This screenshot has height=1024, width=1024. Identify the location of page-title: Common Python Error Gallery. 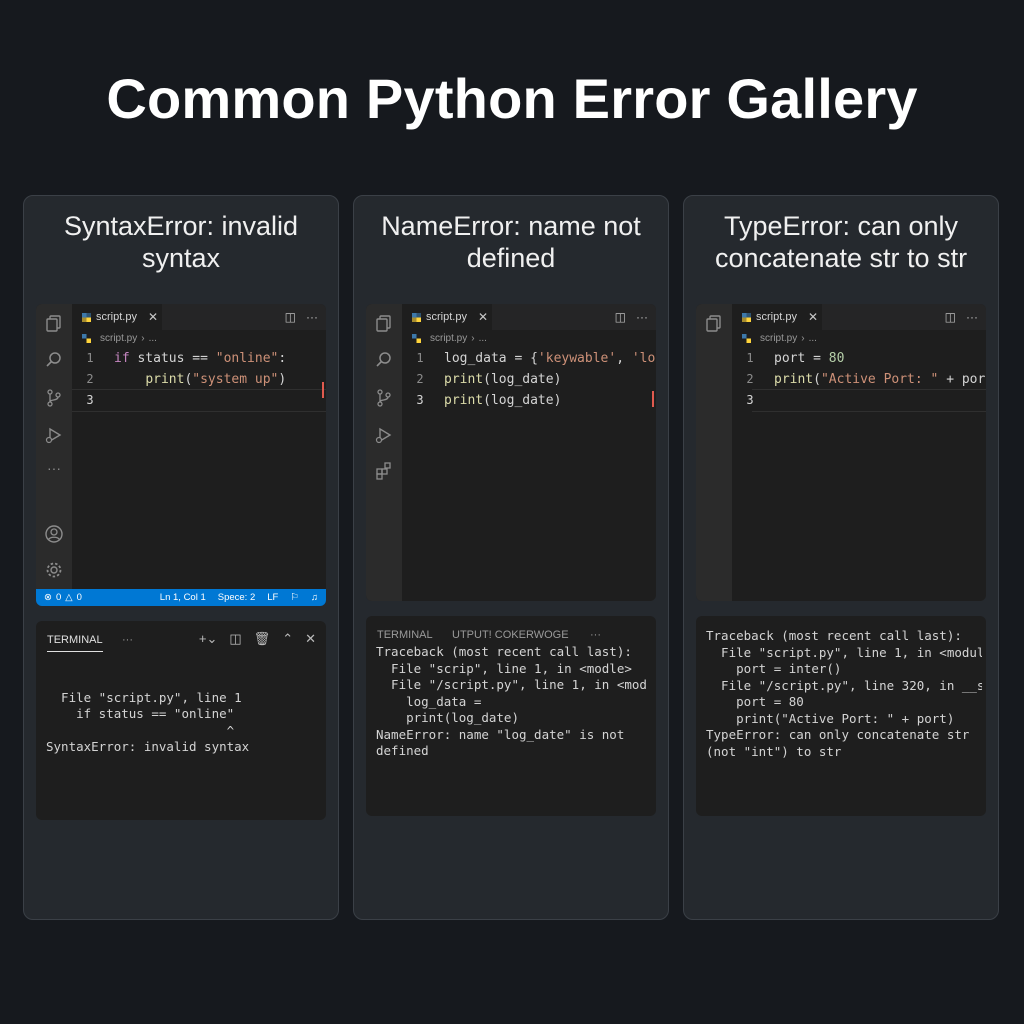
(512, 98).